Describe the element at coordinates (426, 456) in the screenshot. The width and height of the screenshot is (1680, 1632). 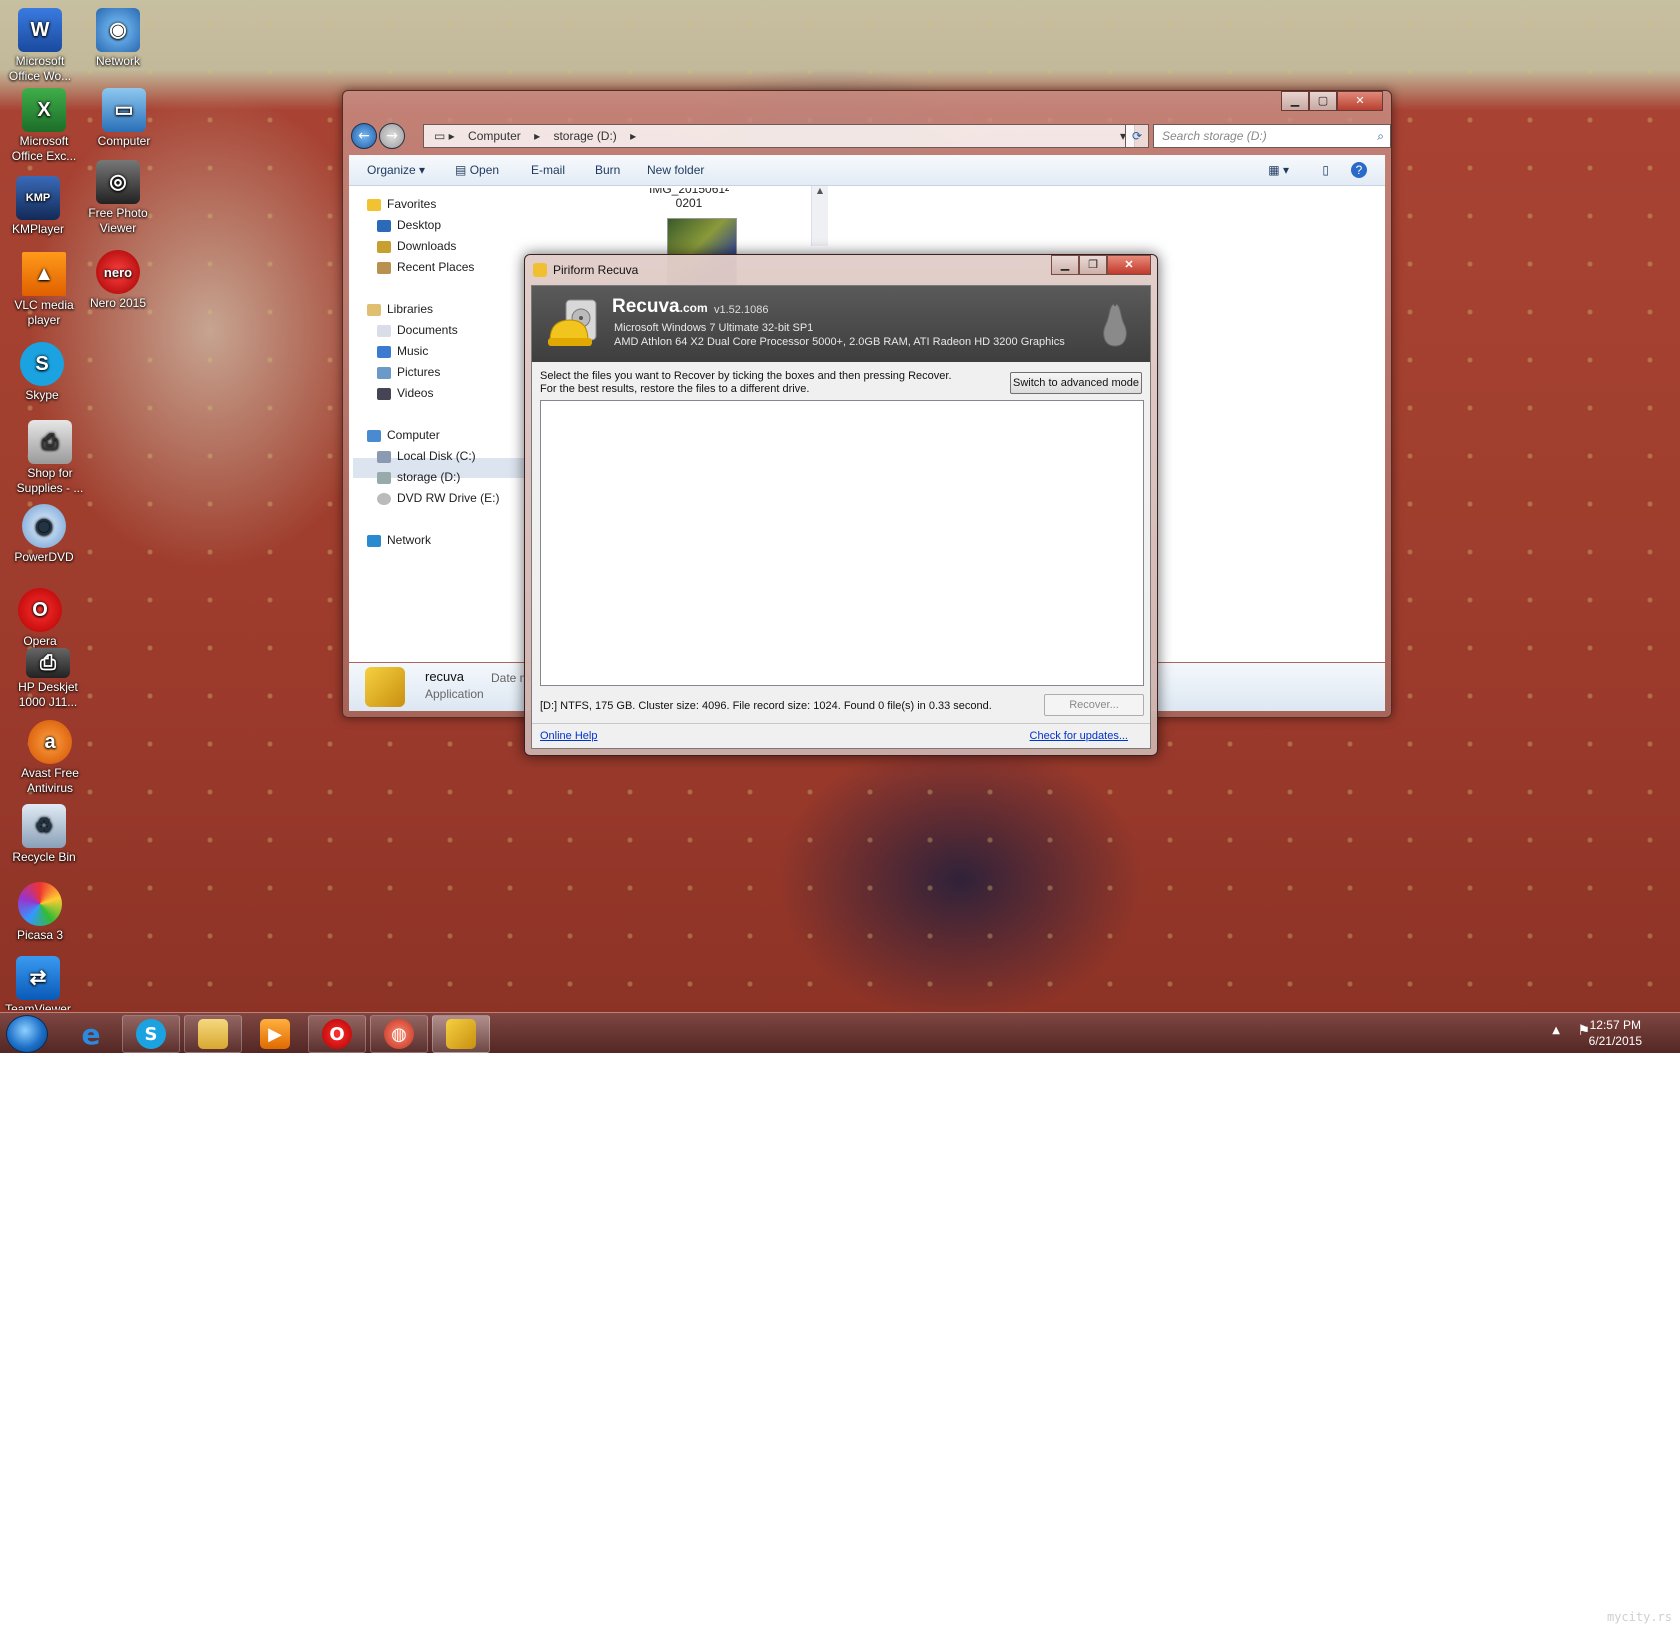
I see `nav-local-disk-c: Local Disk (C:)` at that location.